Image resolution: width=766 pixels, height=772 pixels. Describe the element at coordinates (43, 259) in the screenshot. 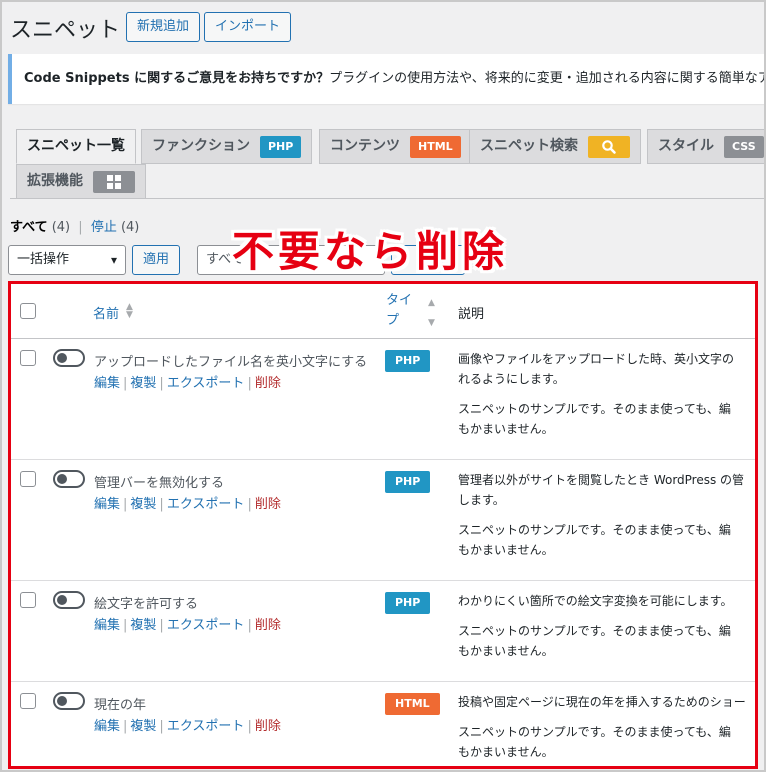

I see `bulk-action-value: 一括操作` at that location.